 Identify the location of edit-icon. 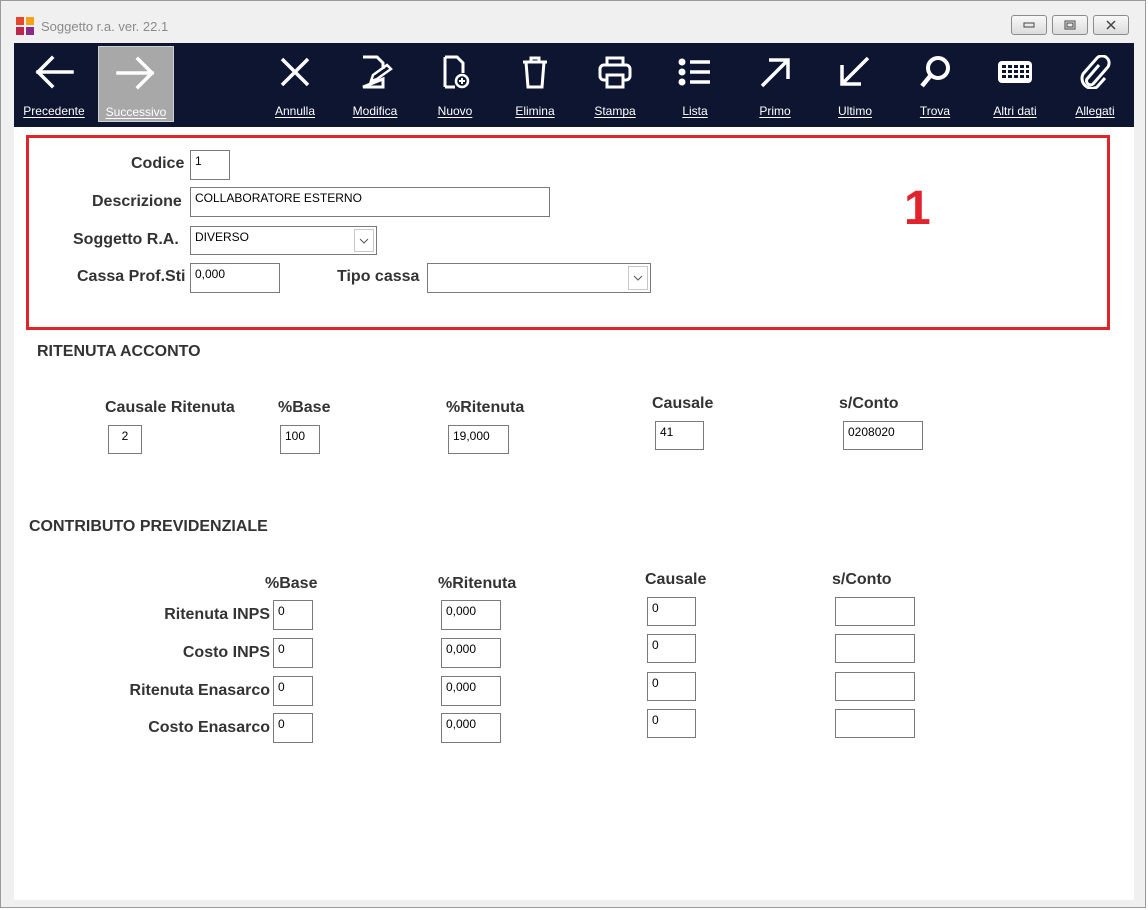
(377, 72).